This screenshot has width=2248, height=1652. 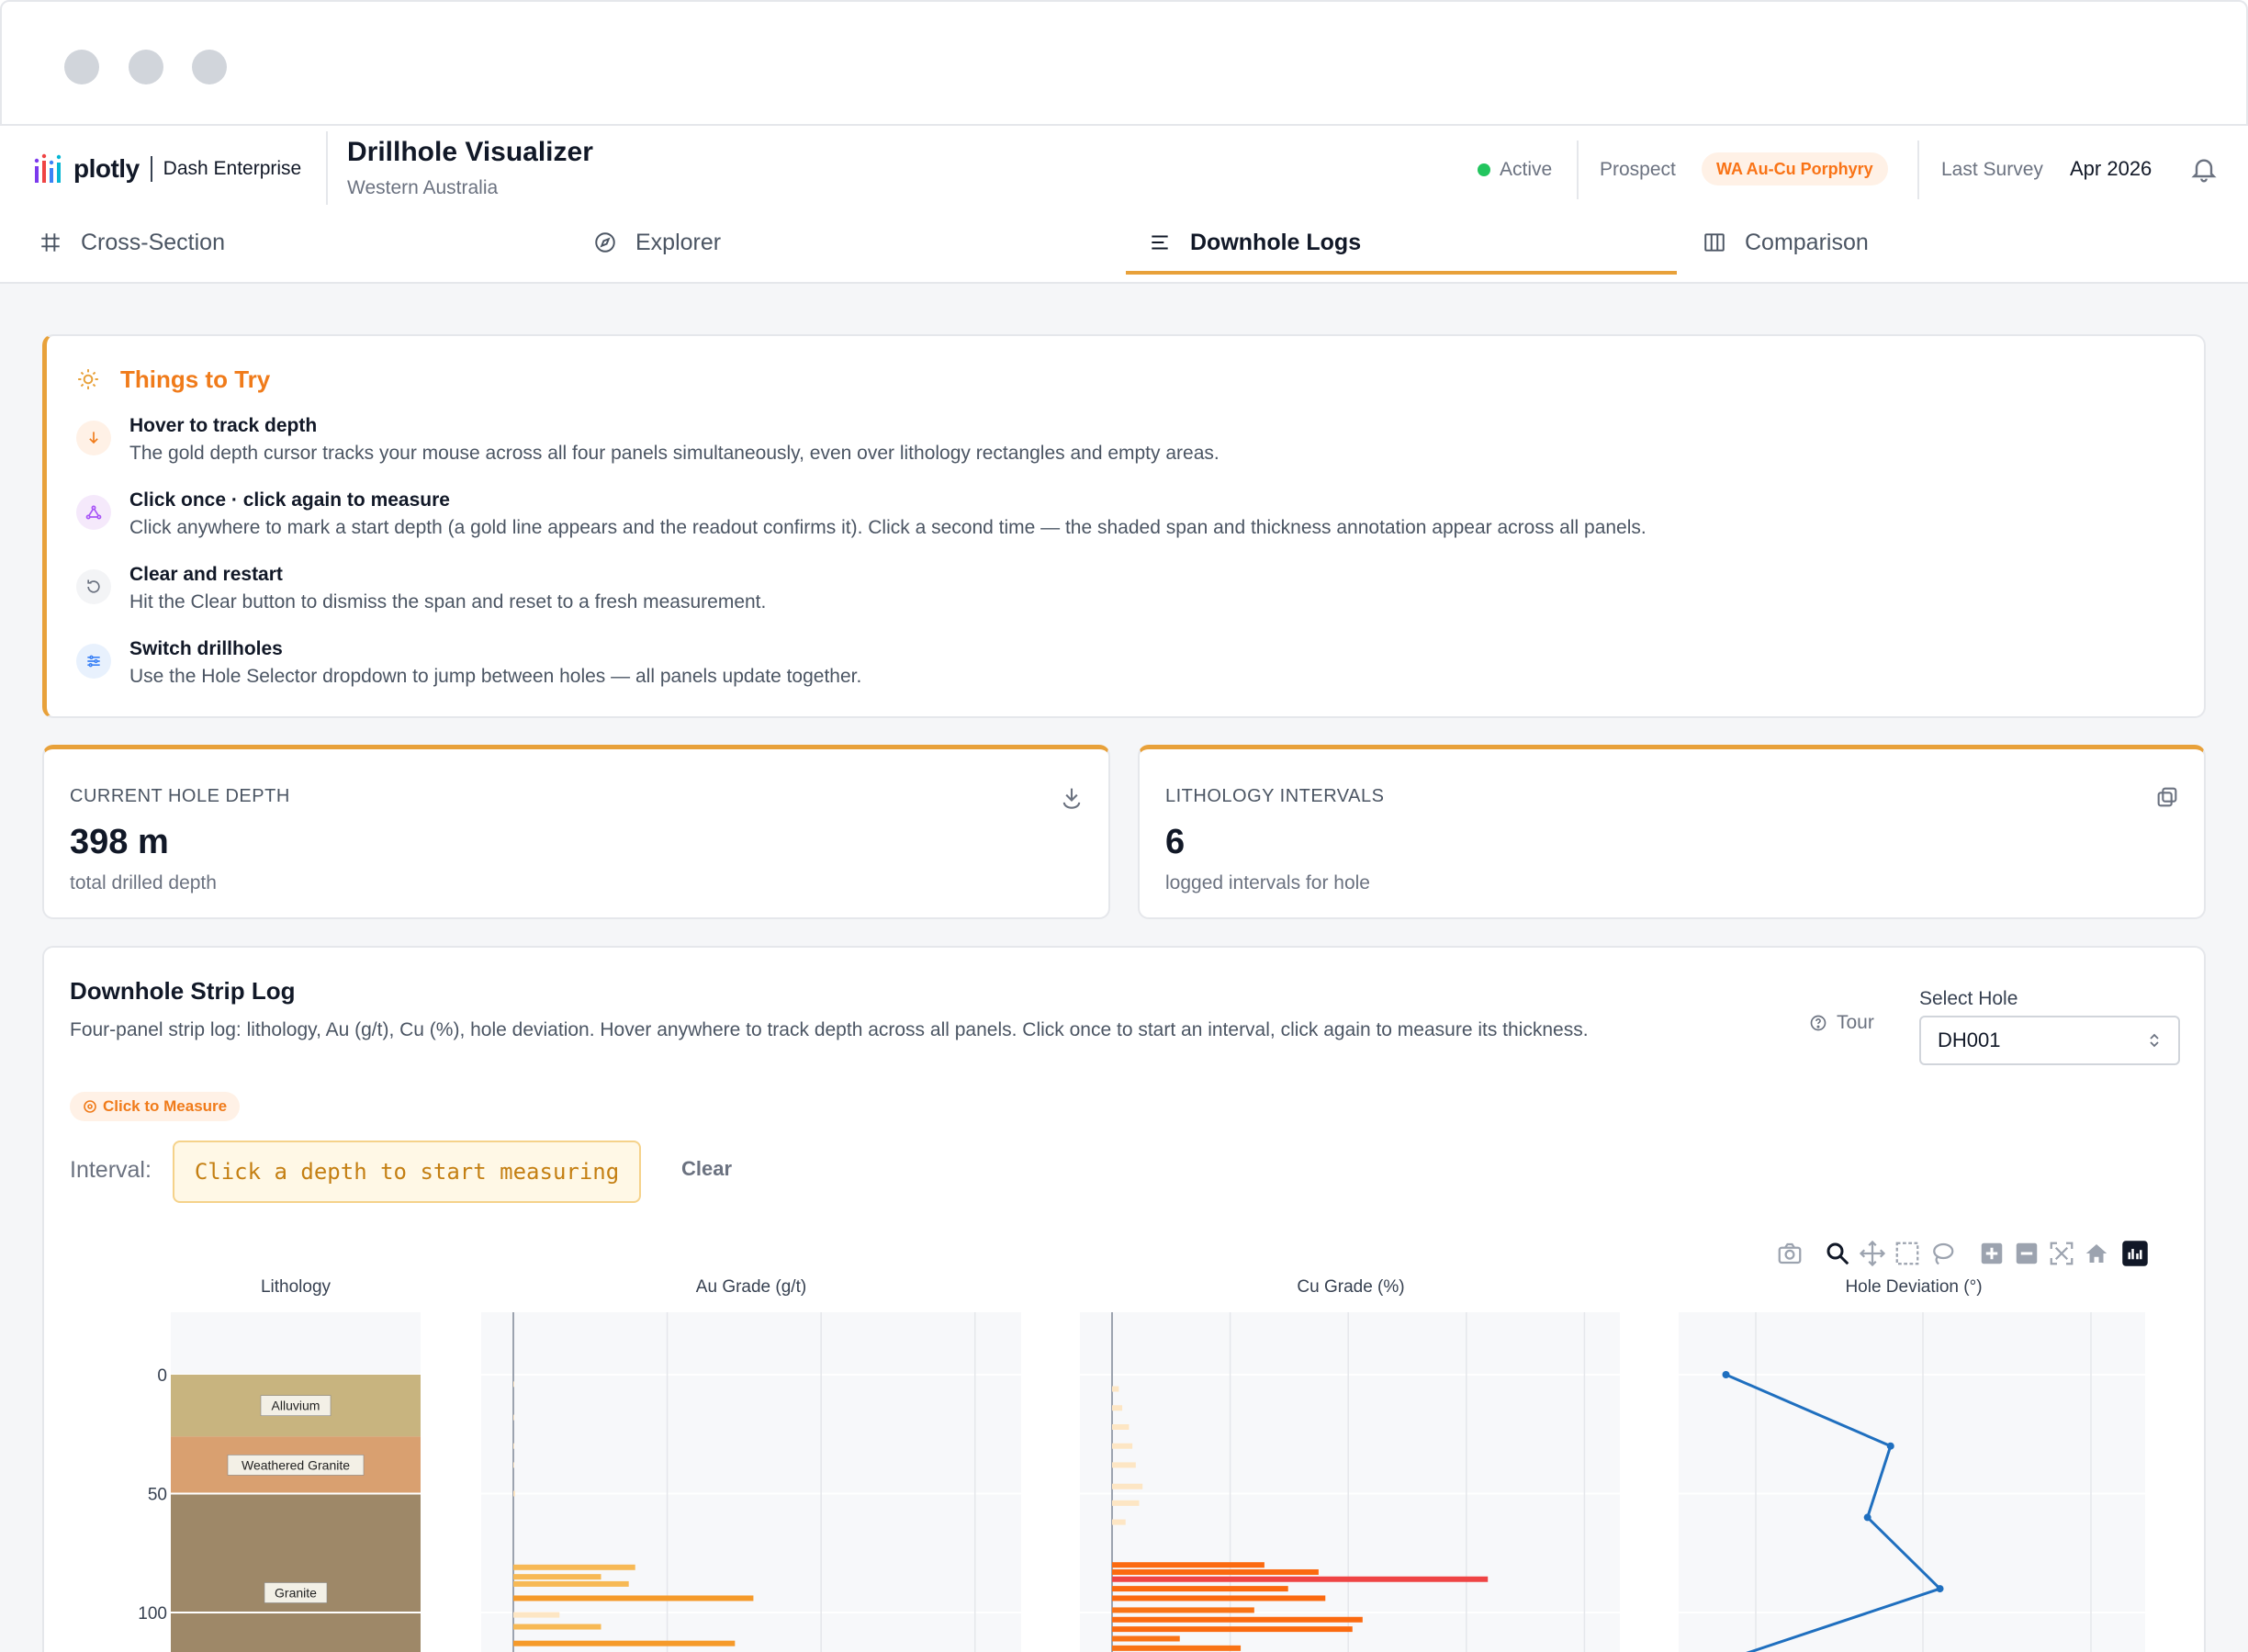 I want to click on app-subtitle: Western Australia, so click(x=423, y=187).